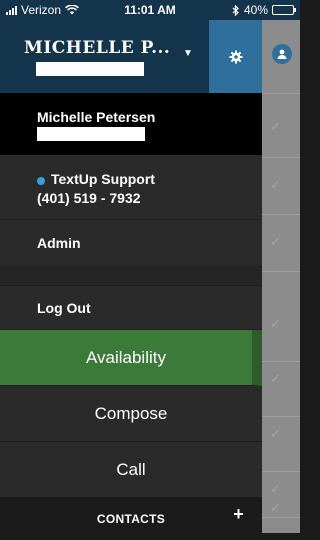 This screenshot has height=540, width=320. What do you see at coordinates (282, 54) in the screenshot?
I see `user-avatar-icon` at bounding box center [282, 54].